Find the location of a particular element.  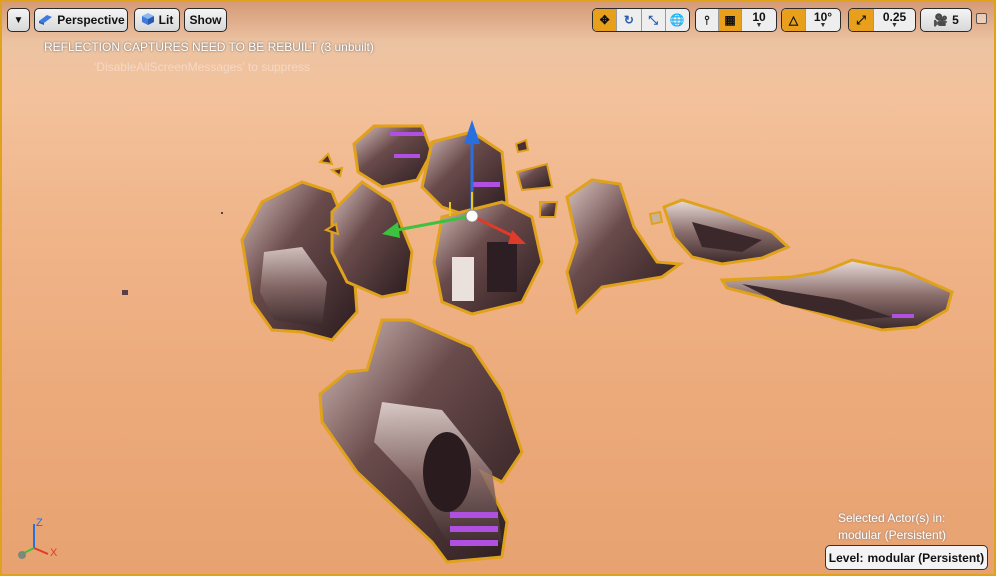

lit-label: Lit is located at coordinates (166, 20).